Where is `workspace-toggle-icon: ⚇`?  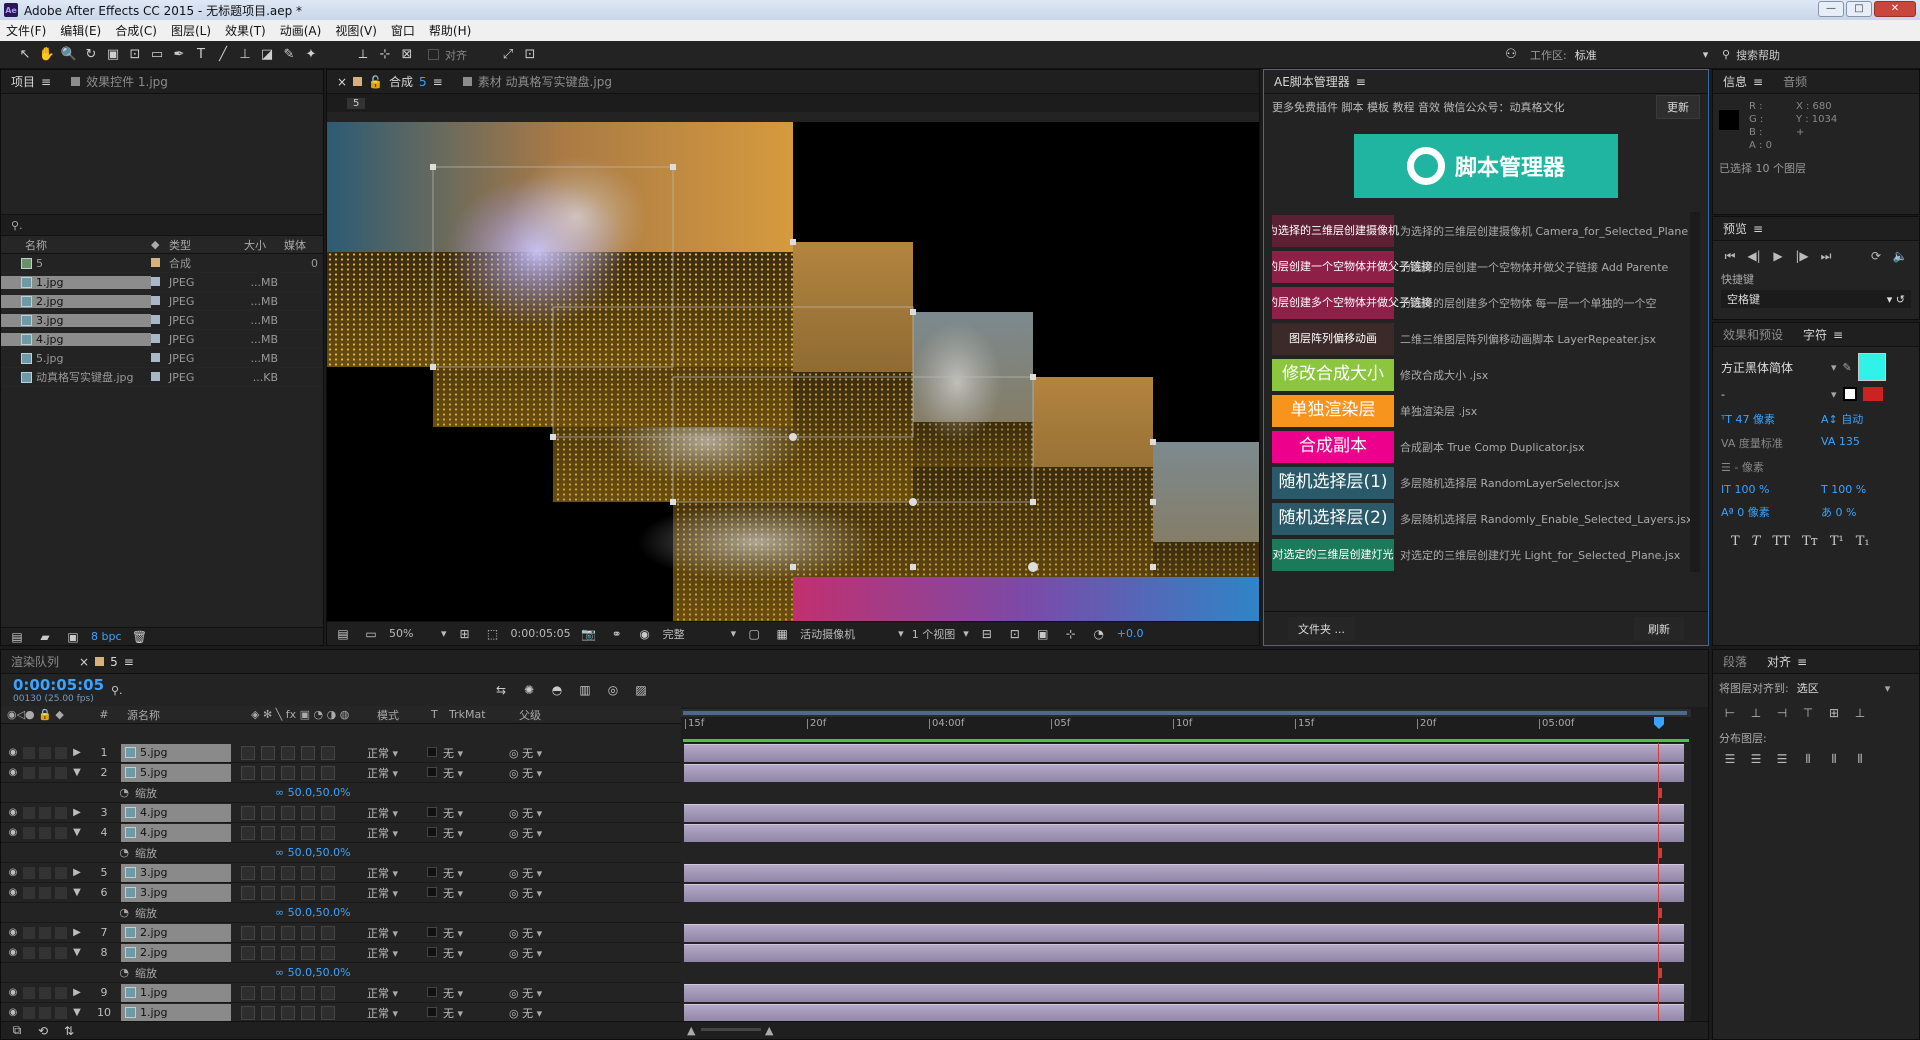
workspace-toggle-icon: ⚇ is located at coordinates (1511, 55).